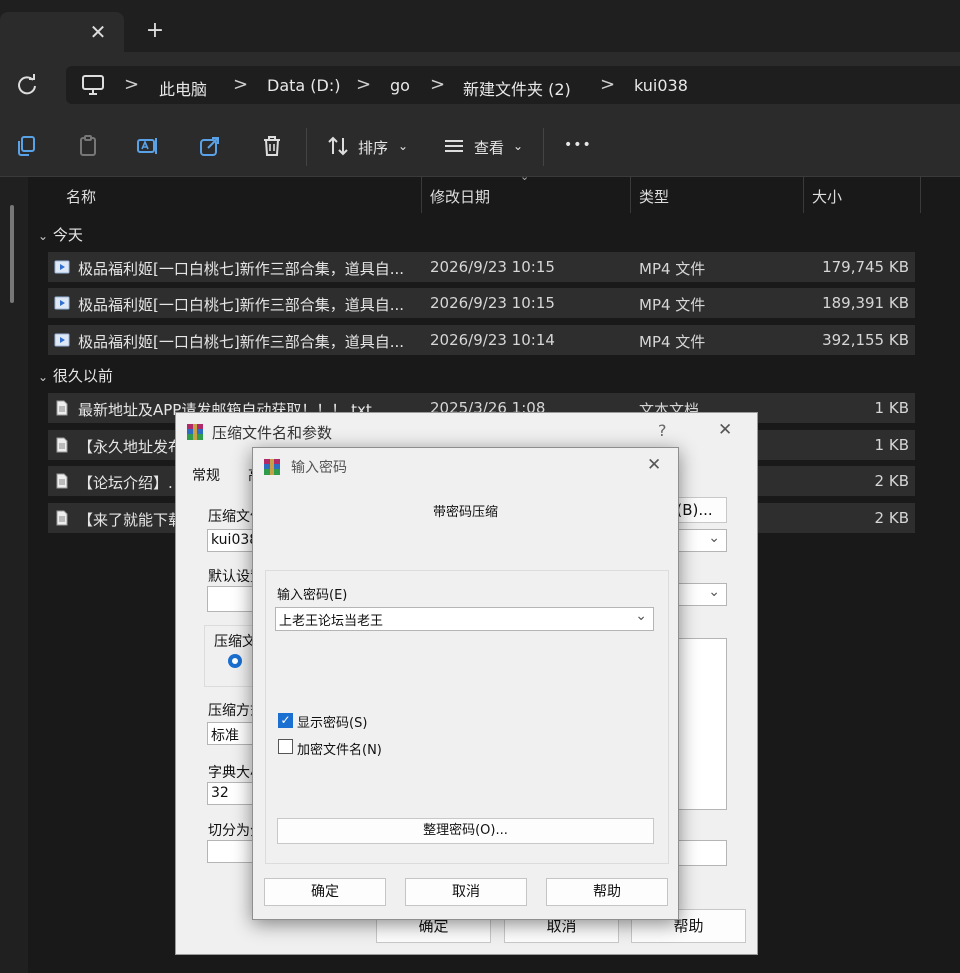 This screenshot has height=973, width=960. I want to click on file-date: 2026/9/23 10:14, so click(492, 340).